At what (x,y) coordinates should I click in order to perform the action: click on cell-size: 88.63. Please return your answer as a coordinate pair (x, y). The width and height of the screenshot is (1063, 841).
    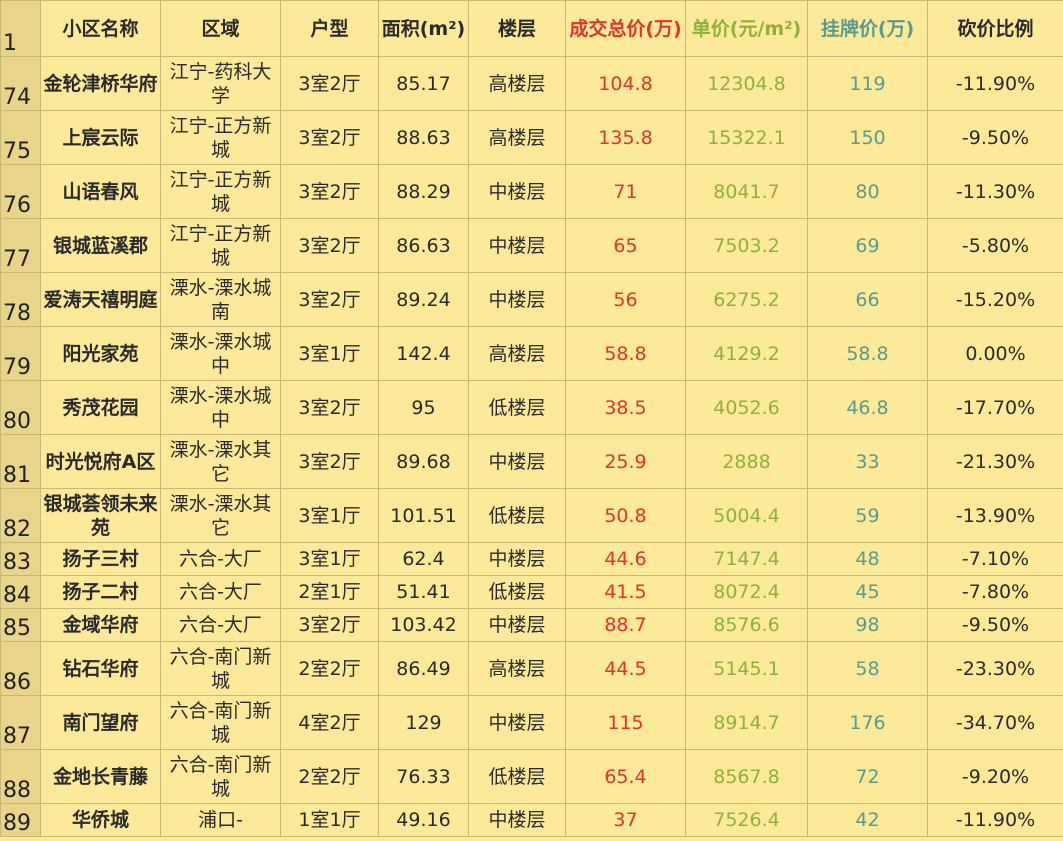
    Looking at the image, I should click on (423, 137).